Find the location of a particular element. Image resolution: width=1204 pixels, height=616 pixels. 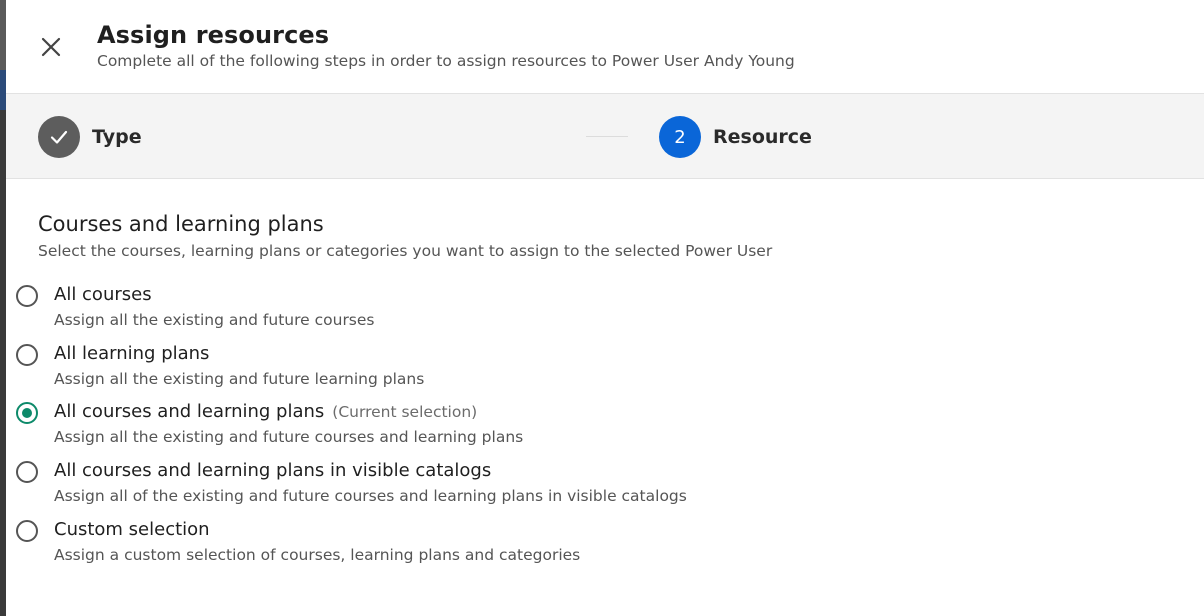

option-label: All courses and learning plans is located at coordinates (189, 411).